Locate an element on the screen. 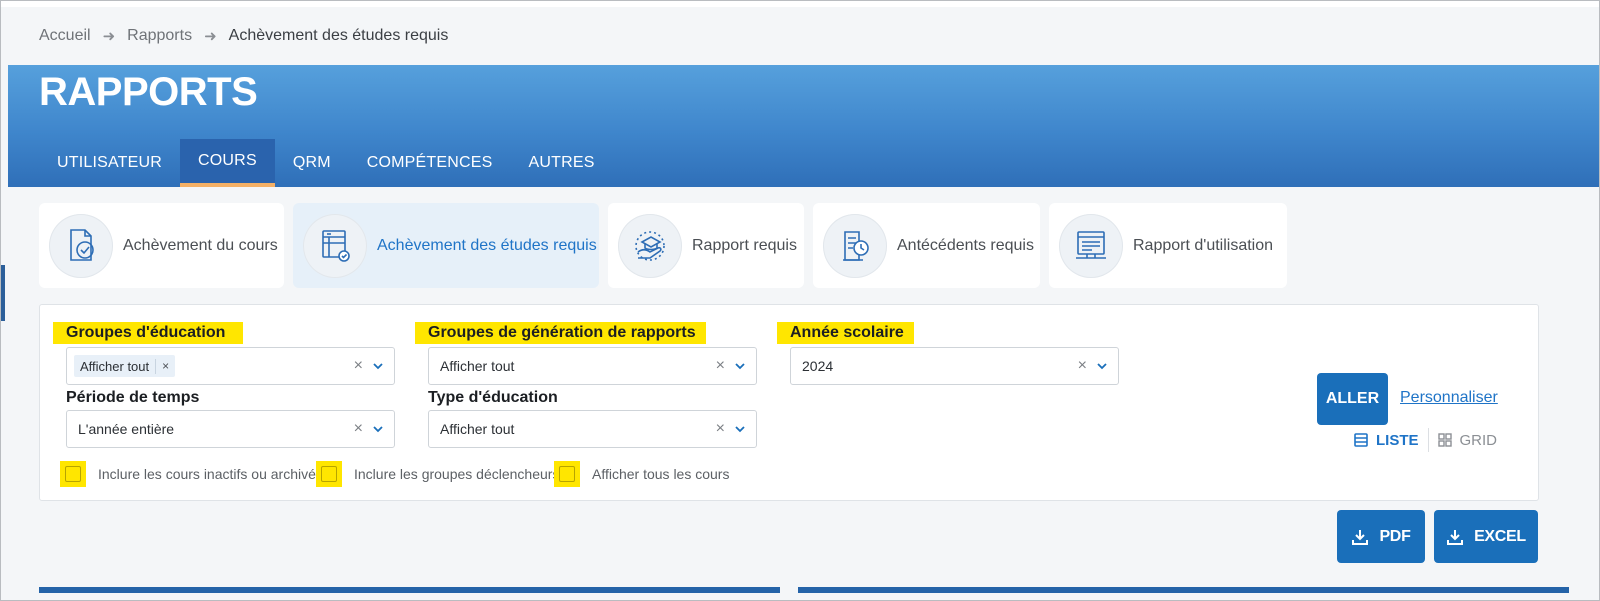 This screenshot has width=1600, height=601. checkbox-label: Inclure les cours inactifs ou archivés is located at coordinates (210, 474).